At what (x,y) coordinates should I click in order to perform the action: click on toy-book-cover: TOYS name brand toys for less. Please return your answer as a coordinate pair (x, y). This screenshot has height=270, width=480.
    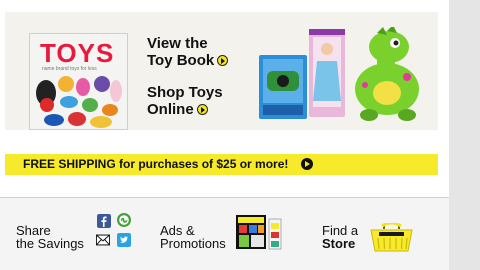
    Looking at the image, I should click on (78, 81).